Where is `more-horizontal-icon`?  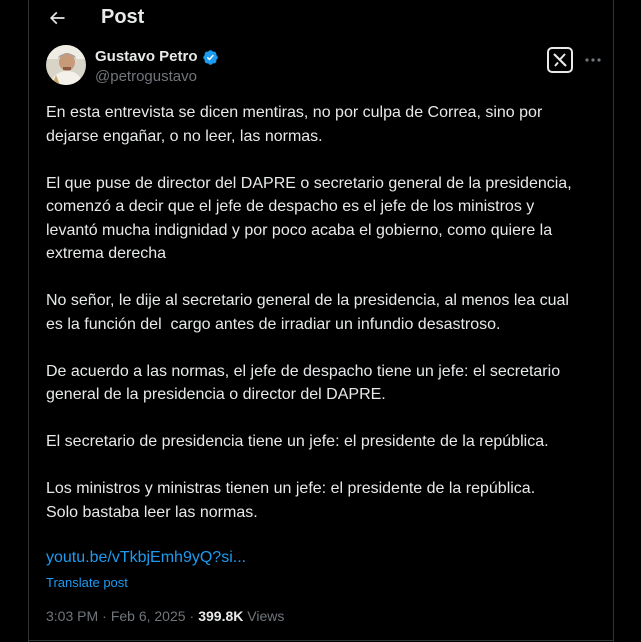
more-horizontal-icon is located at coordinates (593, 60).